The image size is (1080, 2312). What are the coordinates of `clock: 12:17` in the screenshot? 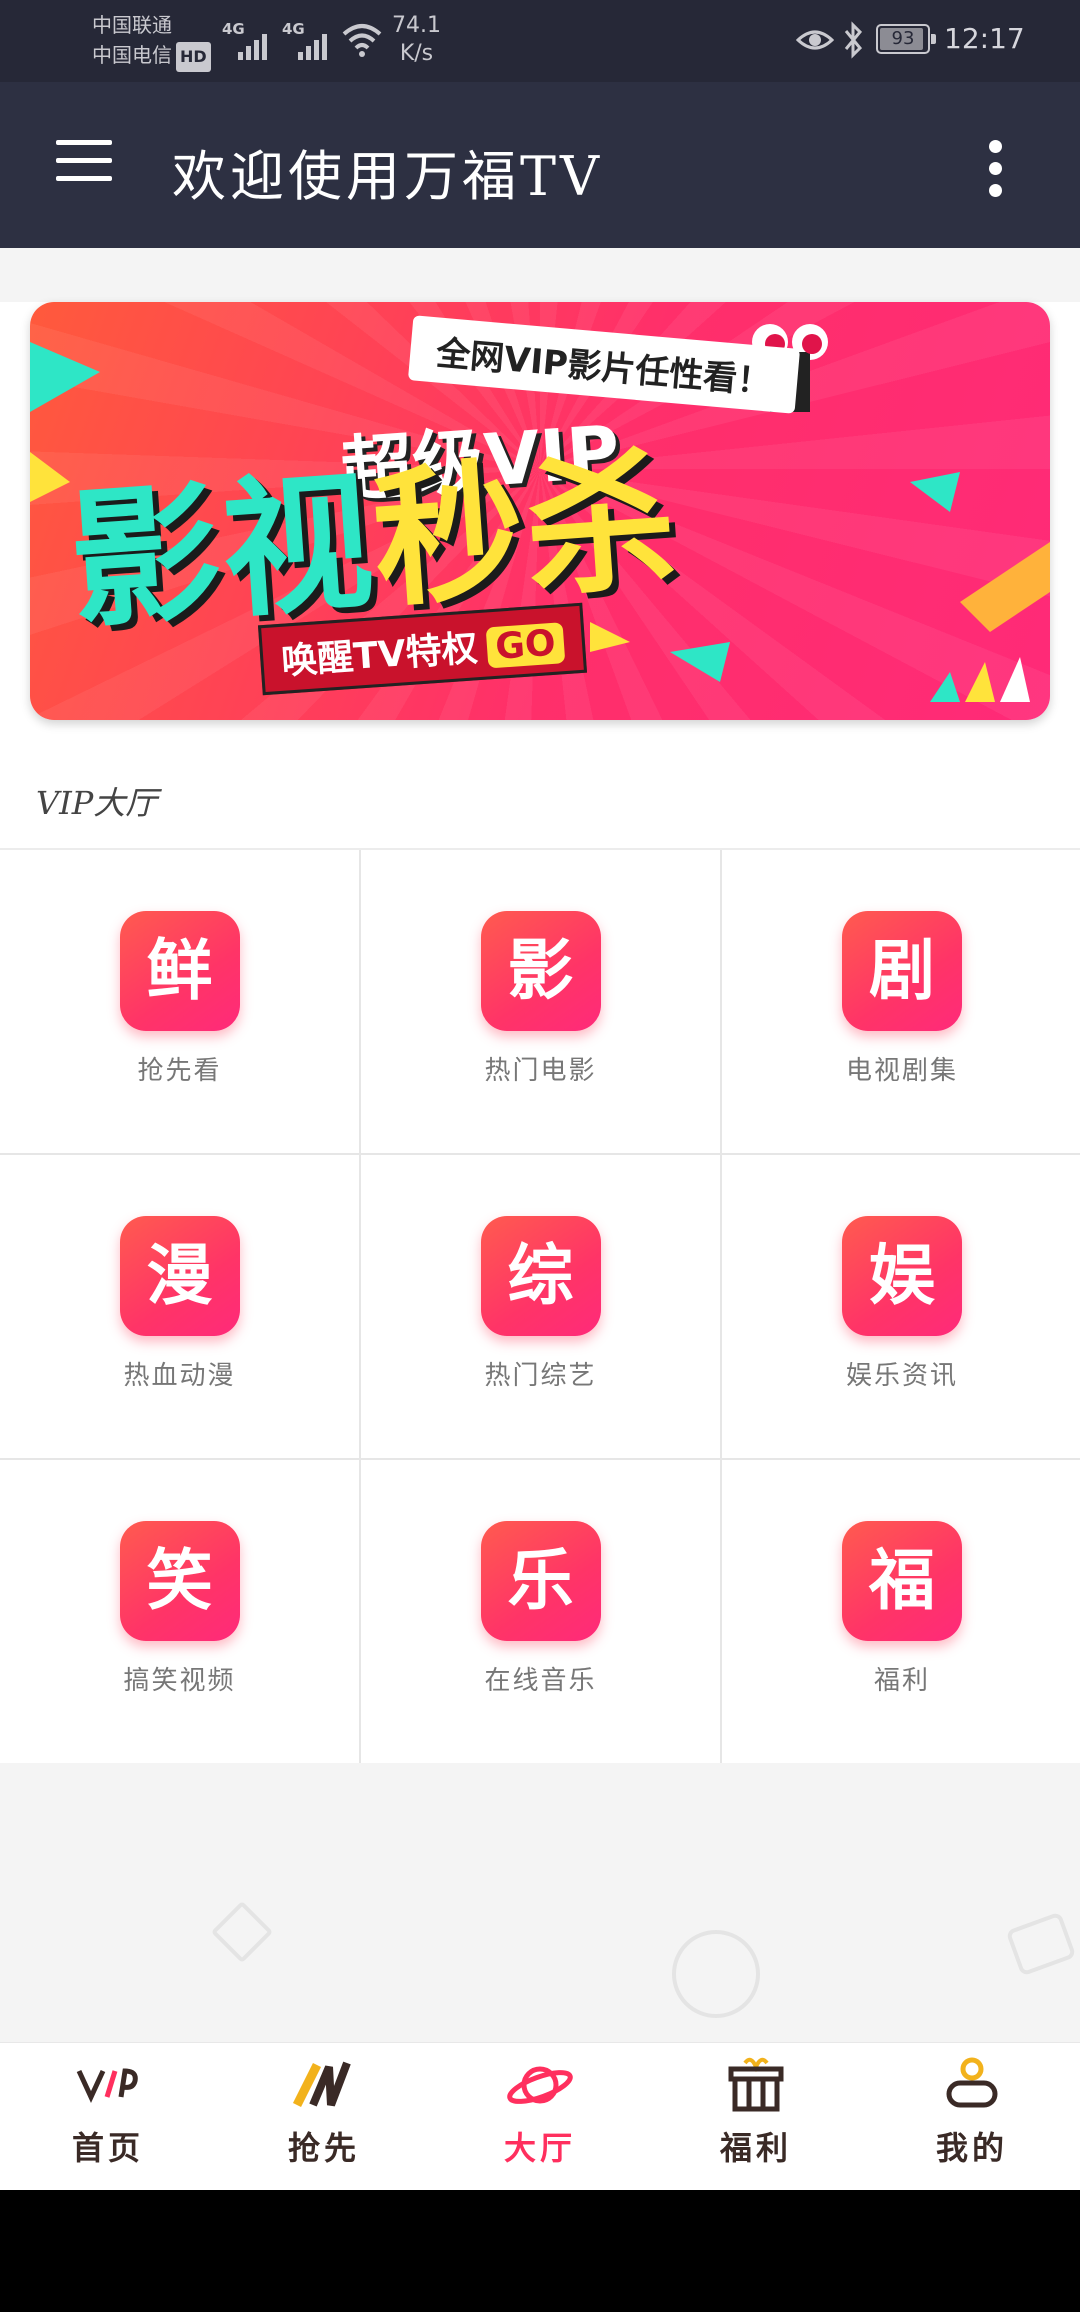 It's located at (984, 38).